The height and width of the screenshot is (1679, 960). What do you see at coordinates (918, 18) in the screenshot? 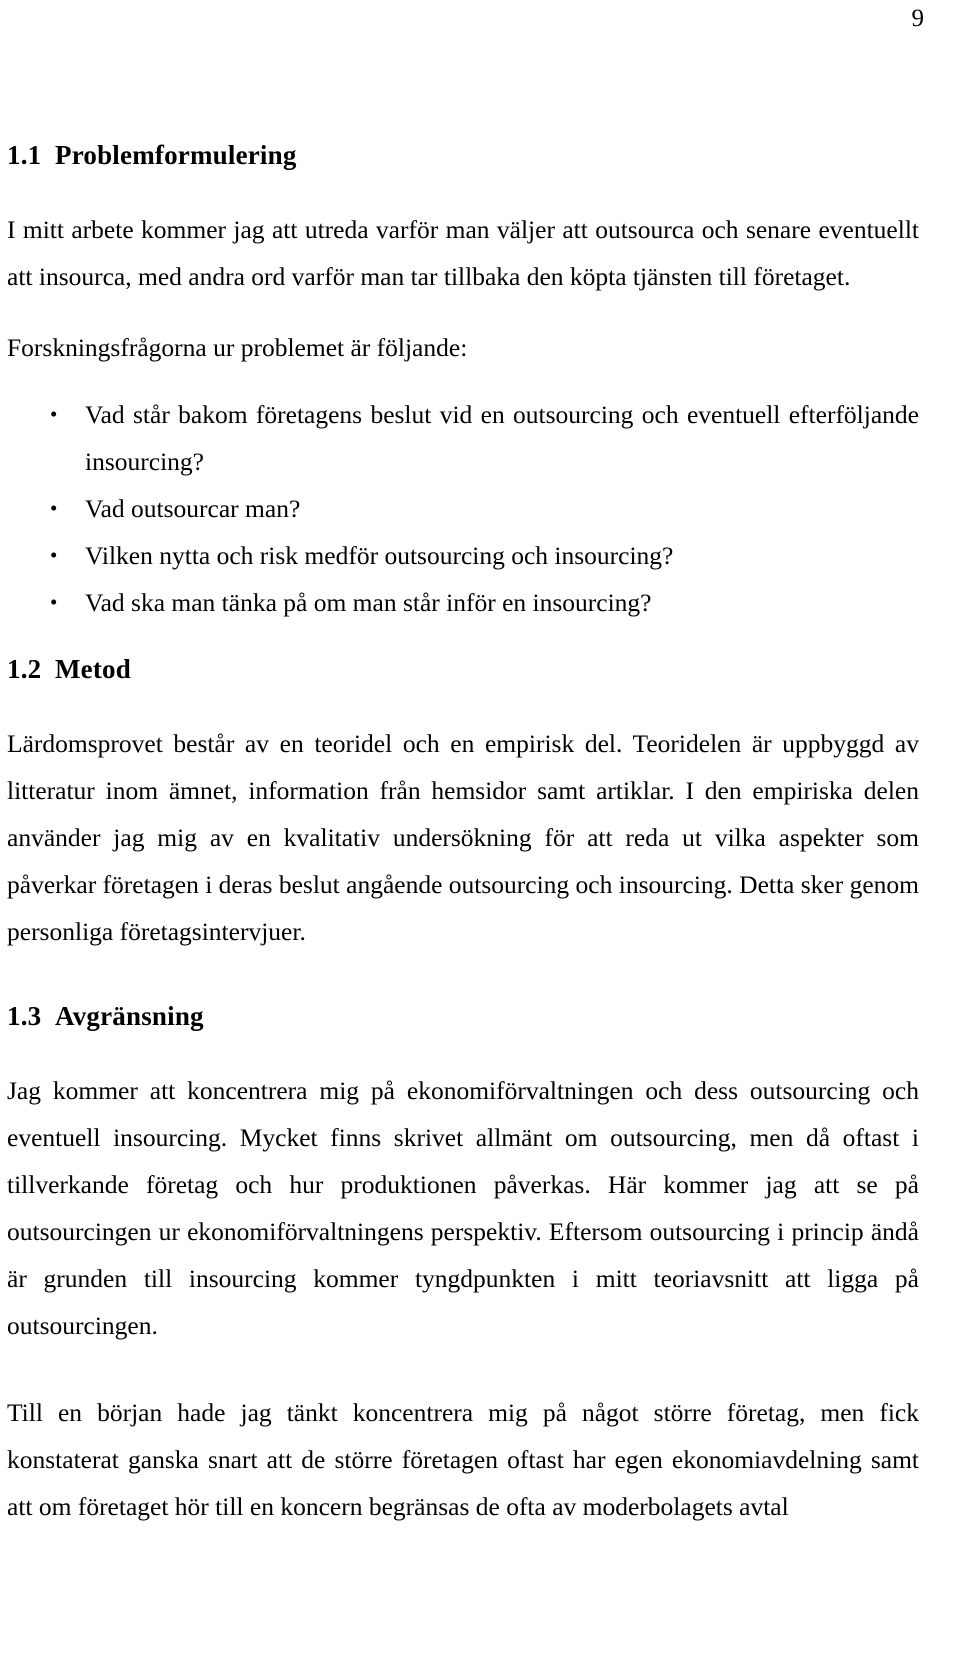
I see `page-number: 9` at bounding box center [918, 18].